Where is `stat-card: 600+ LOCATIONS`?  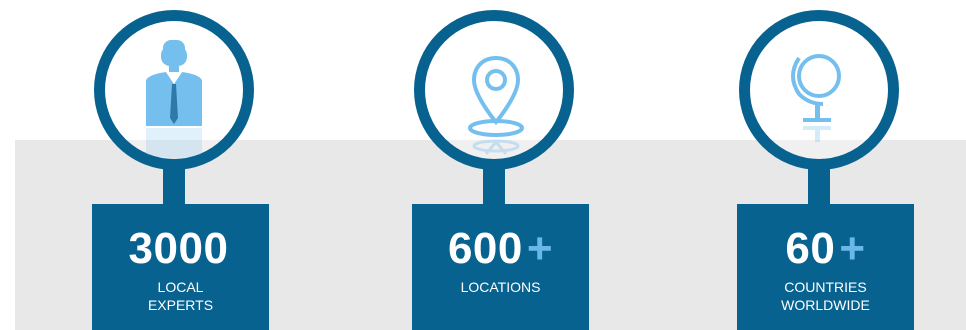
stat-card: 600+ LOCATIONS is located at coordinates (500, 267).